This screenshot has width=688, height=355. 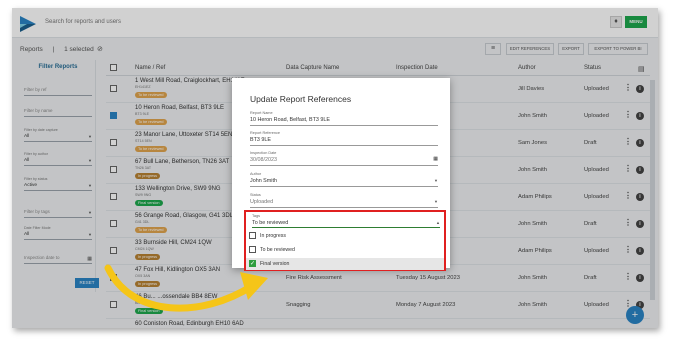 I want to click on author-select: Author John Smith ▼, so click(x=344, y=179).